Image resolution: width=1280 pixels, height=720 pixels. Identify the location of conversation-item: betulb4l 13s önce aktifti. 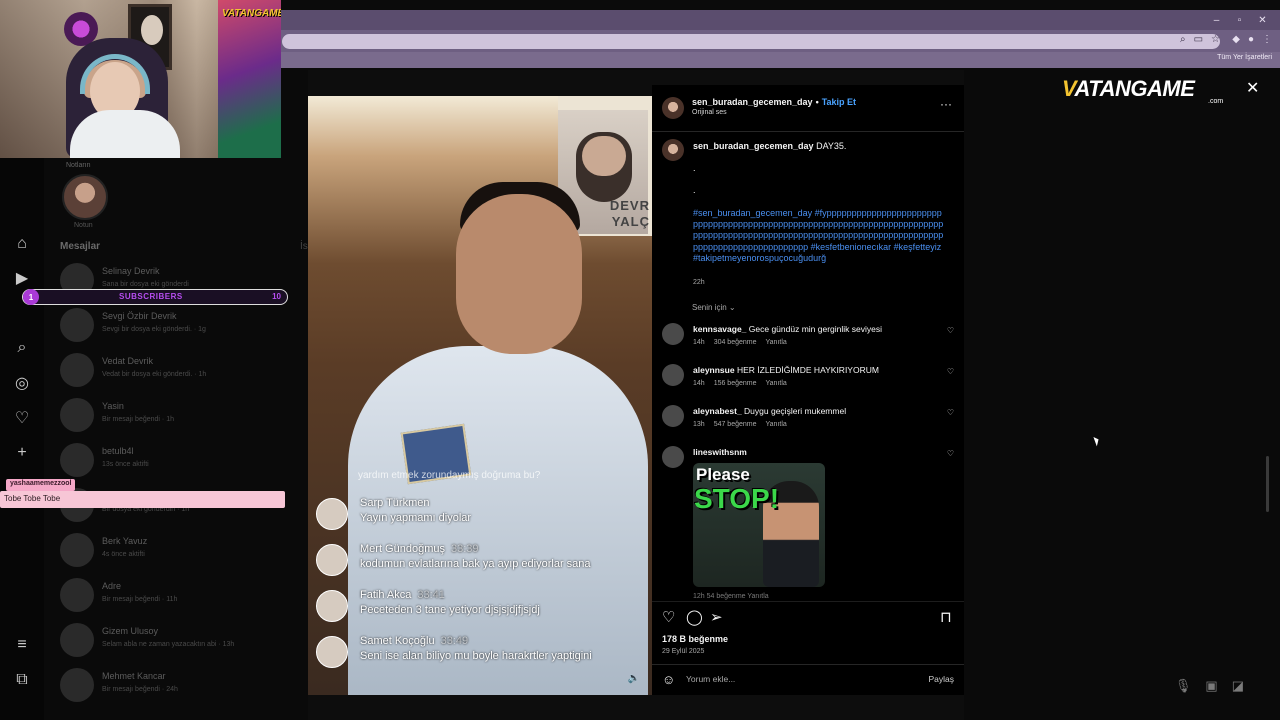
(178, 461).